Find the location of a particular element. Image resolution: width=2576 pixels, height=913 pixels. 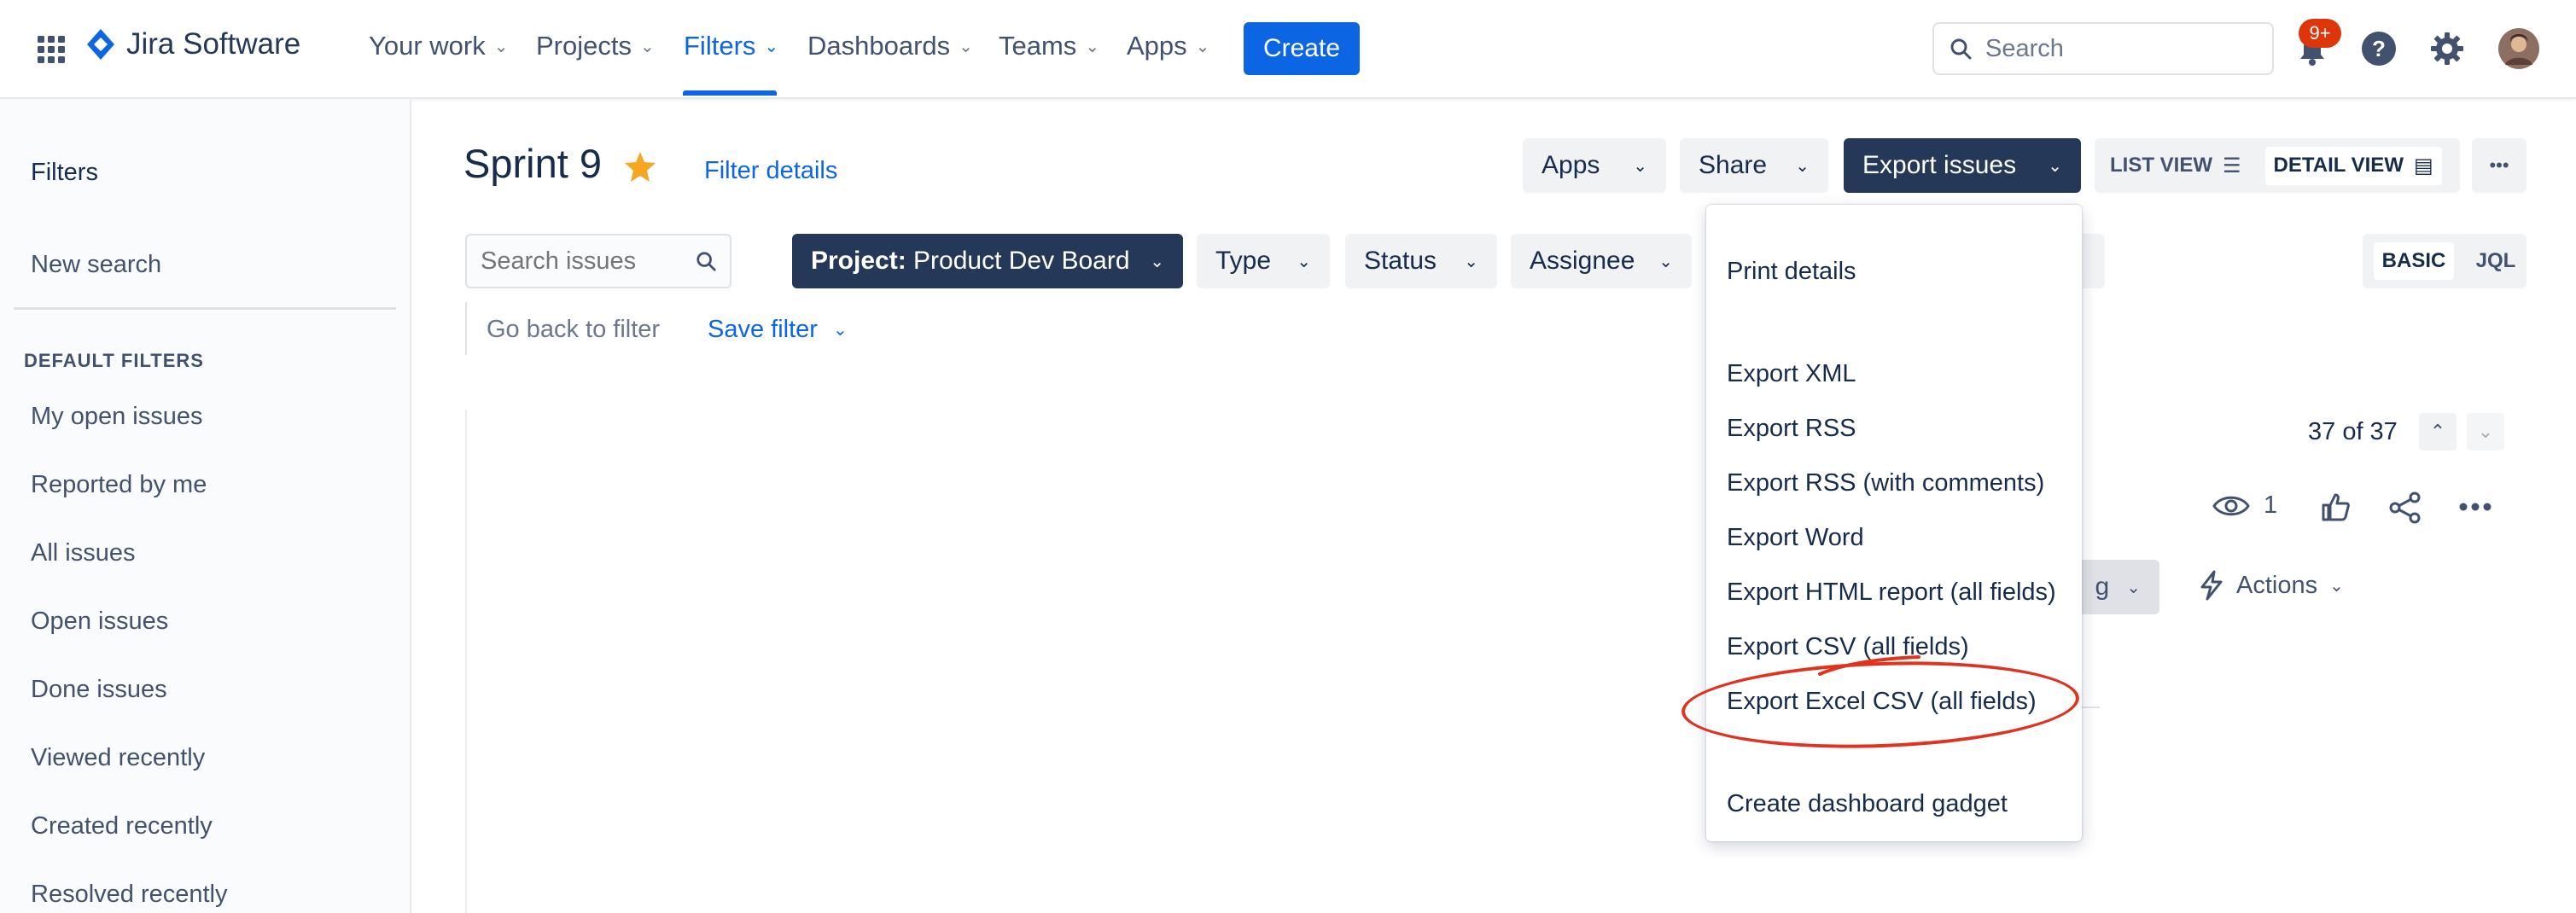

menu-item-export-rss: Export RSS is located at coordinates (1791, 429).